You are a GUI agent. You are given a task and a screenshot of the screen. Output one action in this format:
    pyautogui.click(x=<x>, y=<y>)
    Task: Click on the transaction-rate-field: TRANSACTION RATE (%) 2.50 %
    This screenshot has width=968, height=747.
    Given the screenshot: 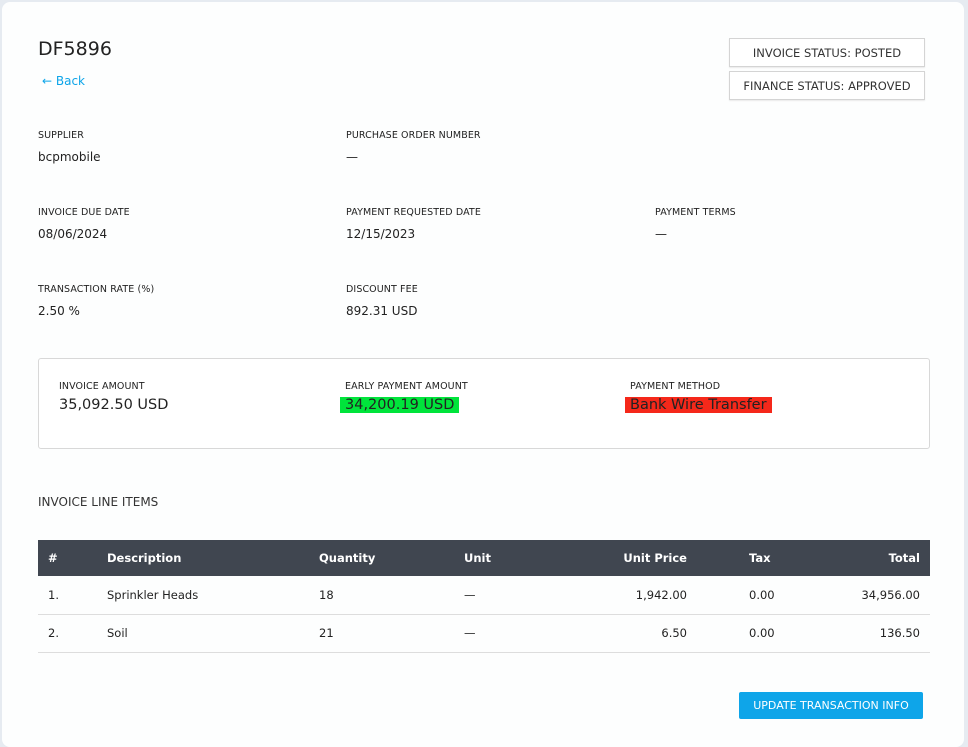 What is the action you would take?
    pyautogui.click(x=96, y=301)
    